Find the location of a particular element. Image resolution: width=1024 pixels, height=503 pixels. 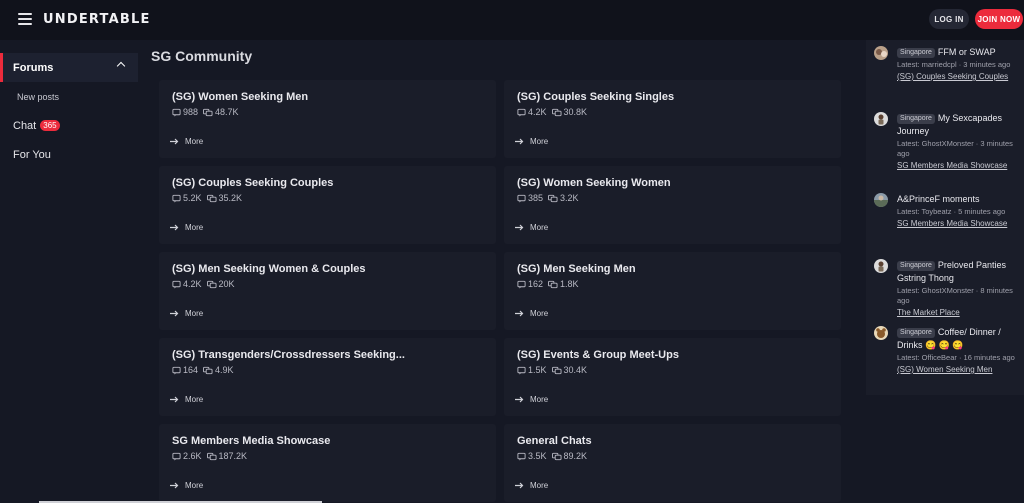

forum-stats: 385 3.2K is located at coordinates (548, 198).